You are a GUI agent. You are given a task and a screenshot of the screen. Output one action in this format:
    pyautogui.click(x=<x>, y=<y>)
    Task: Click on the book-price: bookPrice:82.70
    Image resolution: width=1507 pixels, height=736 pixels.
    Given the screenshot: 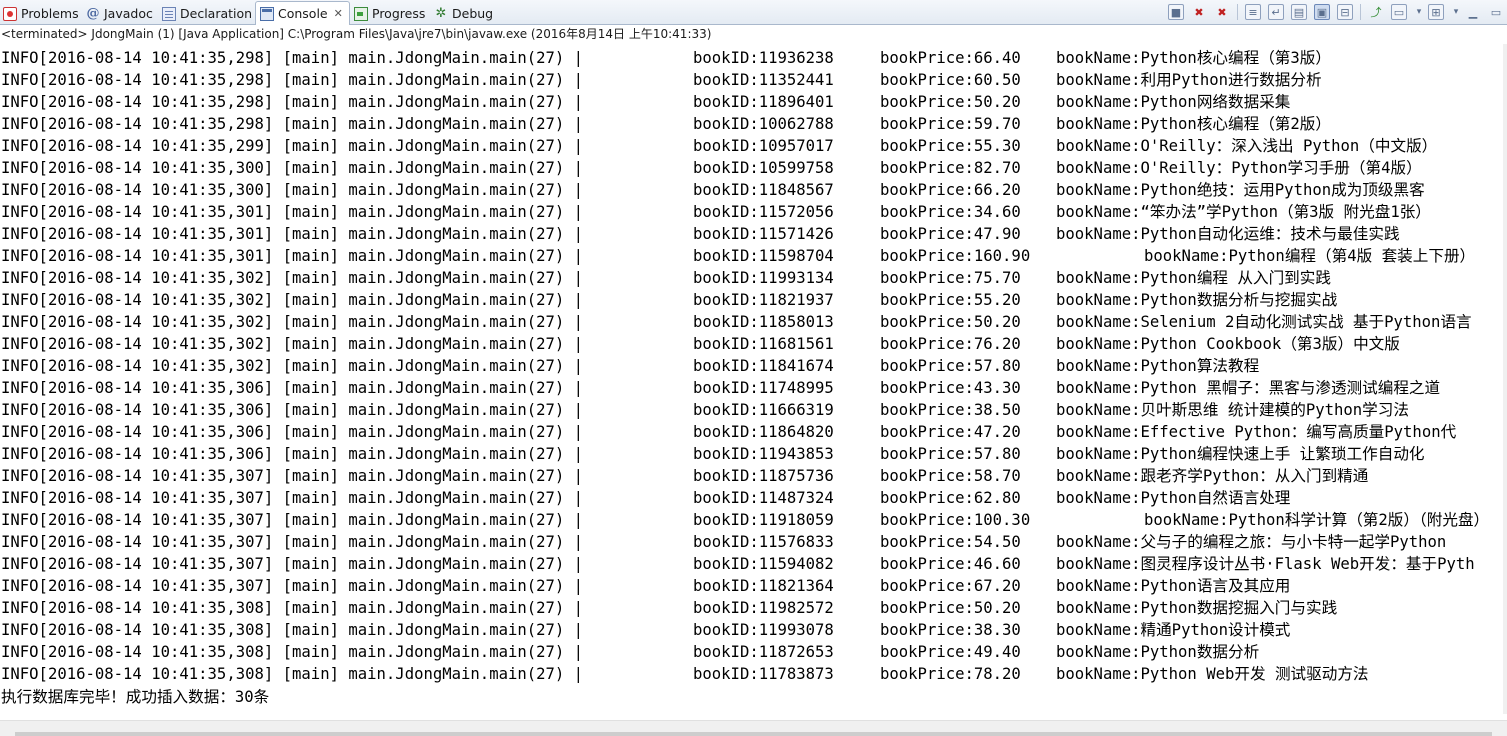 What is the action you would take?
    pyautogui.click(x=950, y=168)
    